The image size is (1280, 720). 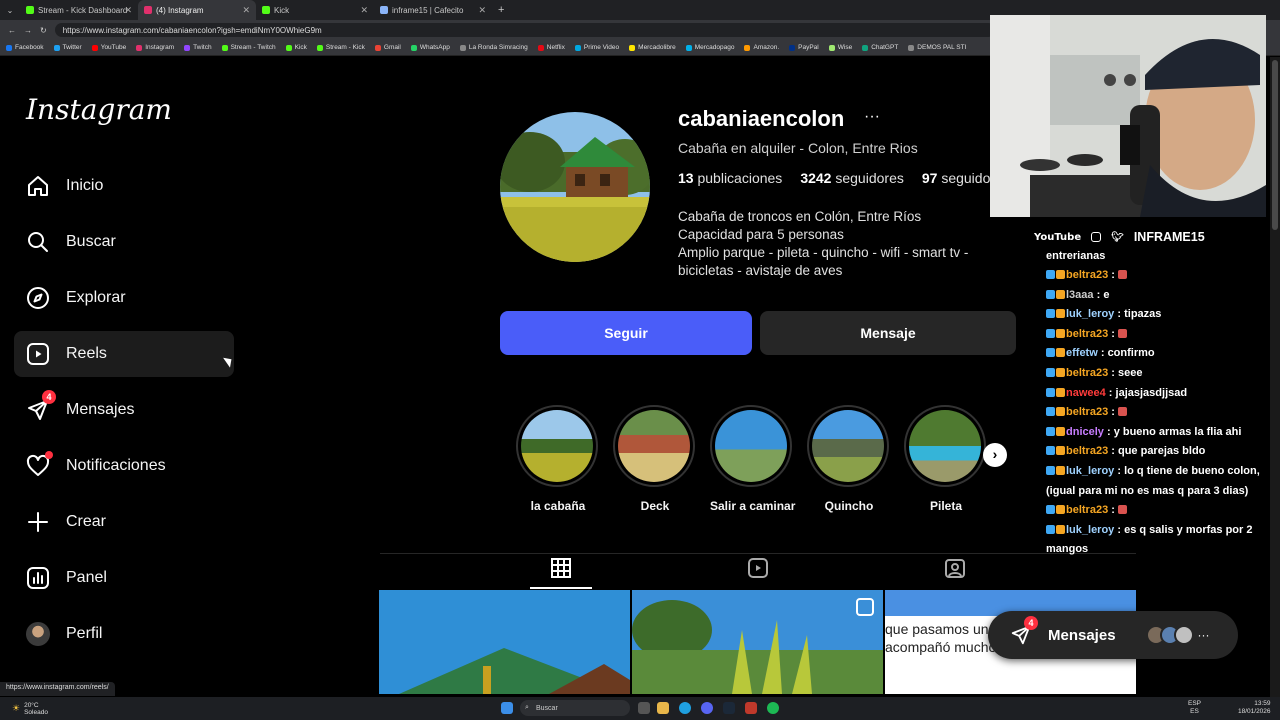 I want to click on nav-reels: Reels, so click(x=124, y=354).